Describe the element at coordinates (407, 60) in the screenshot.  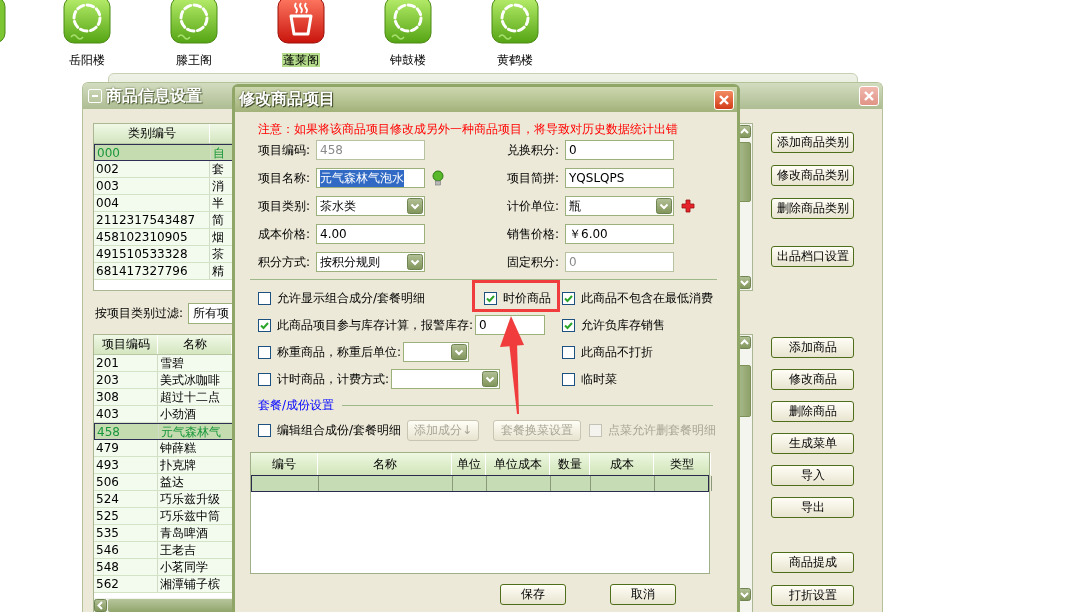
I see `app-label: 钟鼓楼` at that location.